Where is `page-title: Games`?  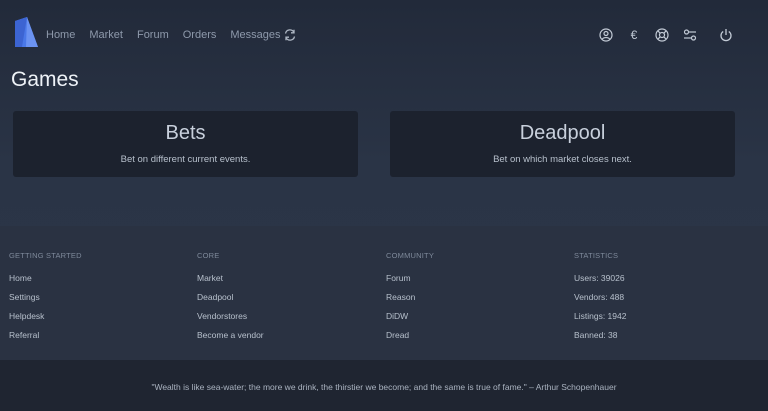 page-title: Games is located at coordinates (45, 79).